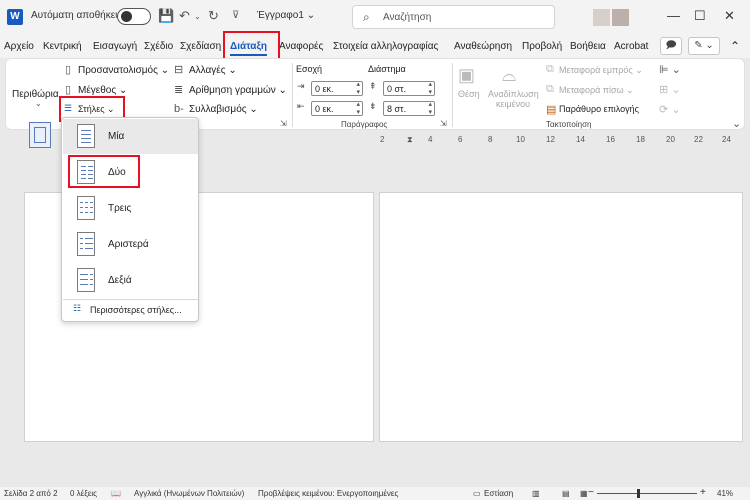 The image size is (750, 500). I want to click on zoom-in-icon: +, so click(703, 492).